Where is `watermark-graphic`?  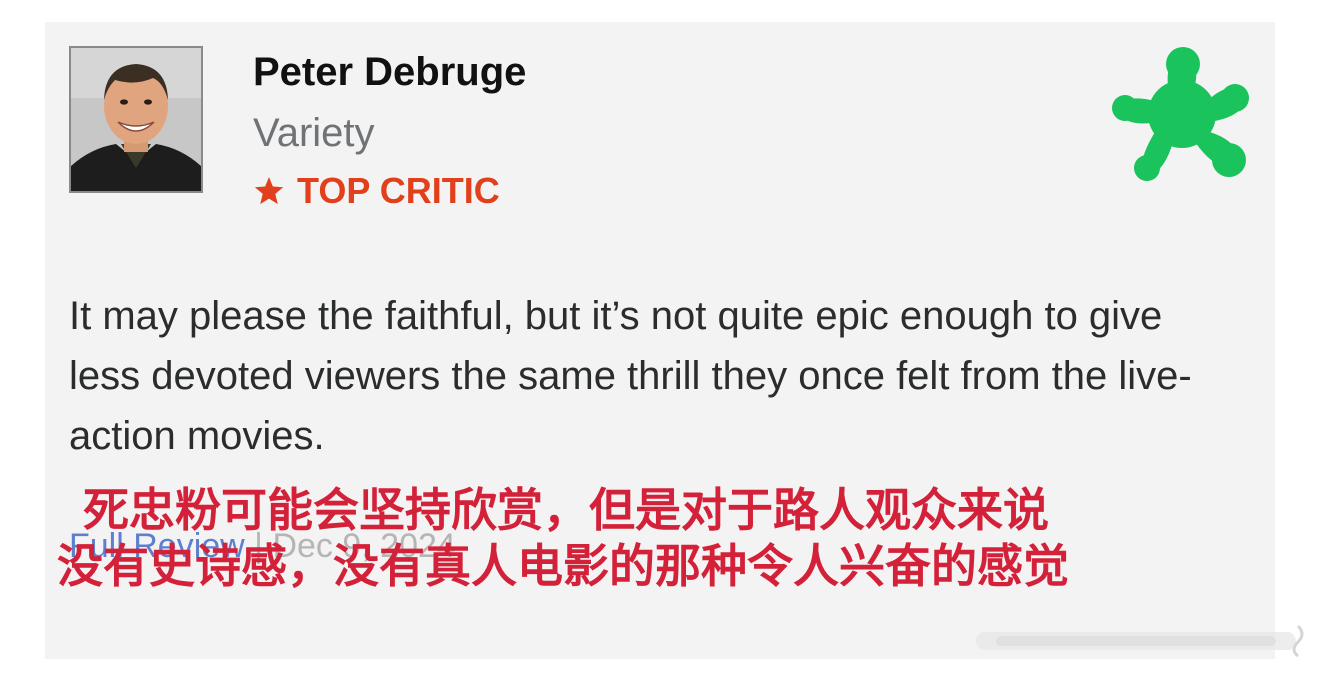
watermark-graphic is located at coordinates (1140, 641).